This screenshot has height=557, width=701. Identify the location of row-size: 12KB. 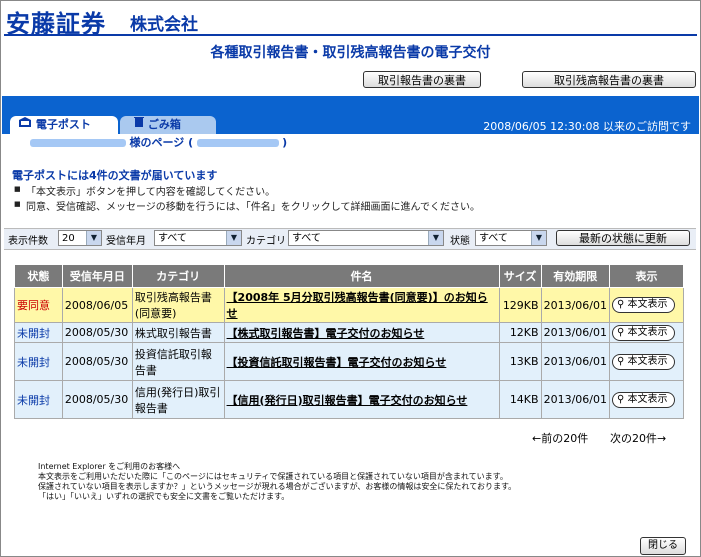
(520, 332).